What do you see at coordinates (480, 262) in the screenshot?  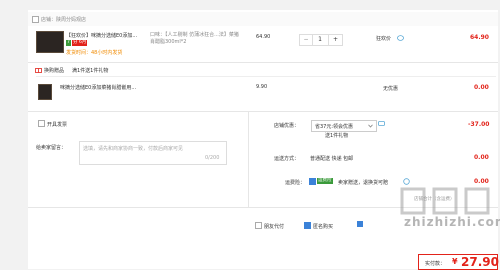 I see `total-amount: 27.90` at bounding box center [480, 262].